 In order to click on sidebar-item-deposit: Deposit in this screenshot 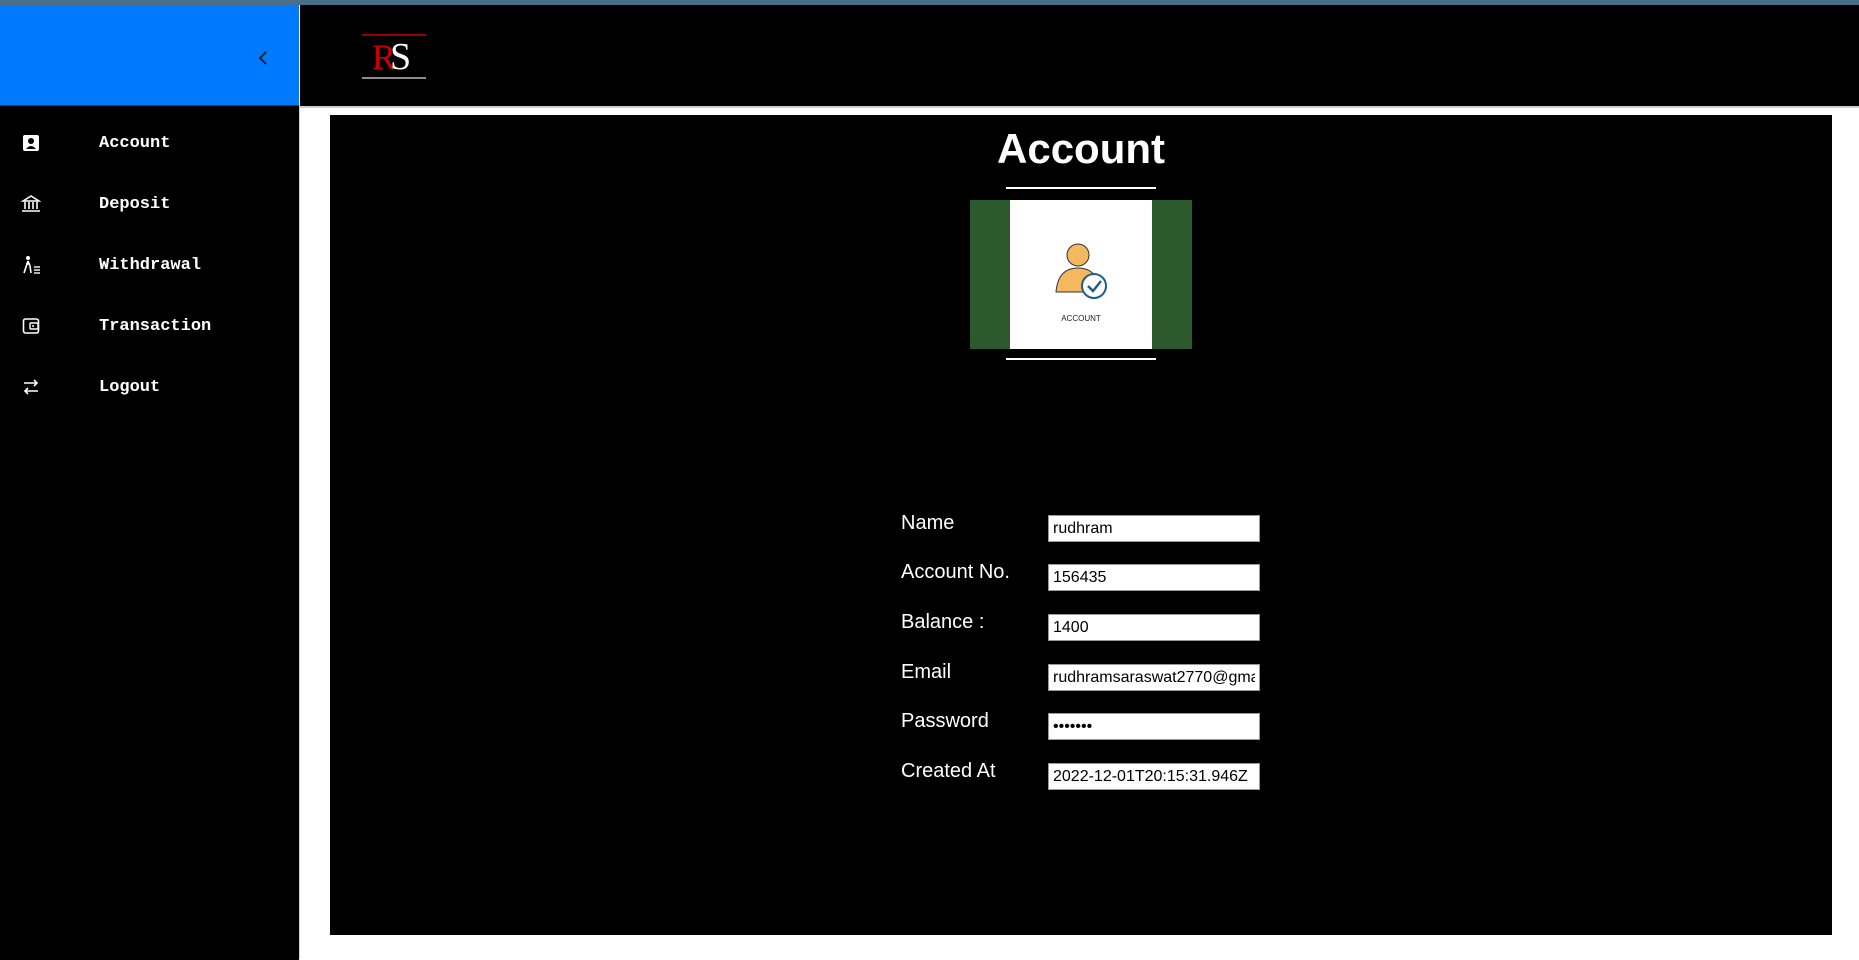, I will do `click(149, 204)`.